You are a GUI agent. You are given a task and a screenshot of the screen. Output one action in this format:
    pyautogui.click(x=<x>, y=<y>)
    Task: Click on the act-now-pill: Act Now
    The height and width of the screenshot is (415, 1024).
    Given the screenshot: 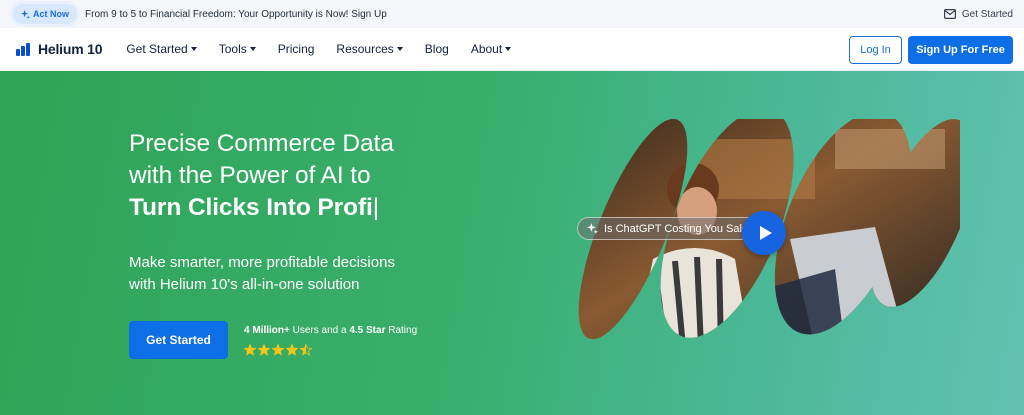 What is the action you would take?
    pyautogui.click(x=45, y=14)
    